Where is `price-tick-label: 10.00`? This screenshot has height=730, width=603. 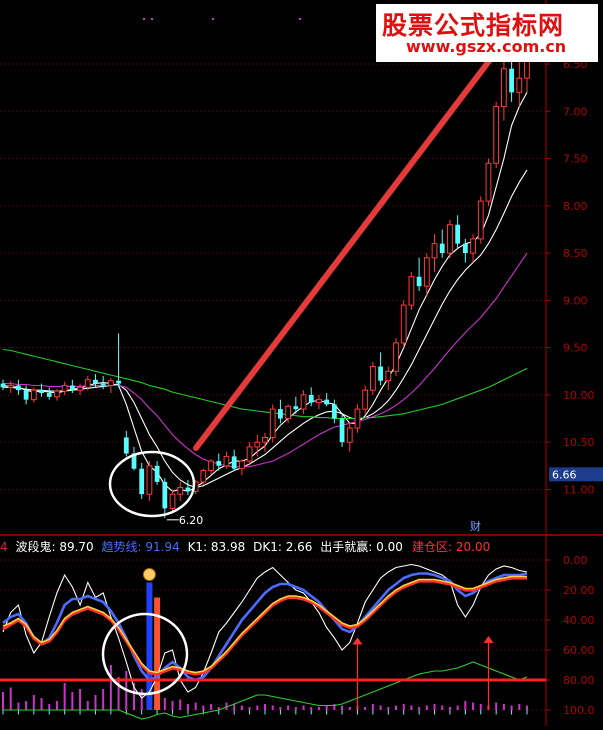 price-tick-label: 10.00 is located at coordinates (579, 395).